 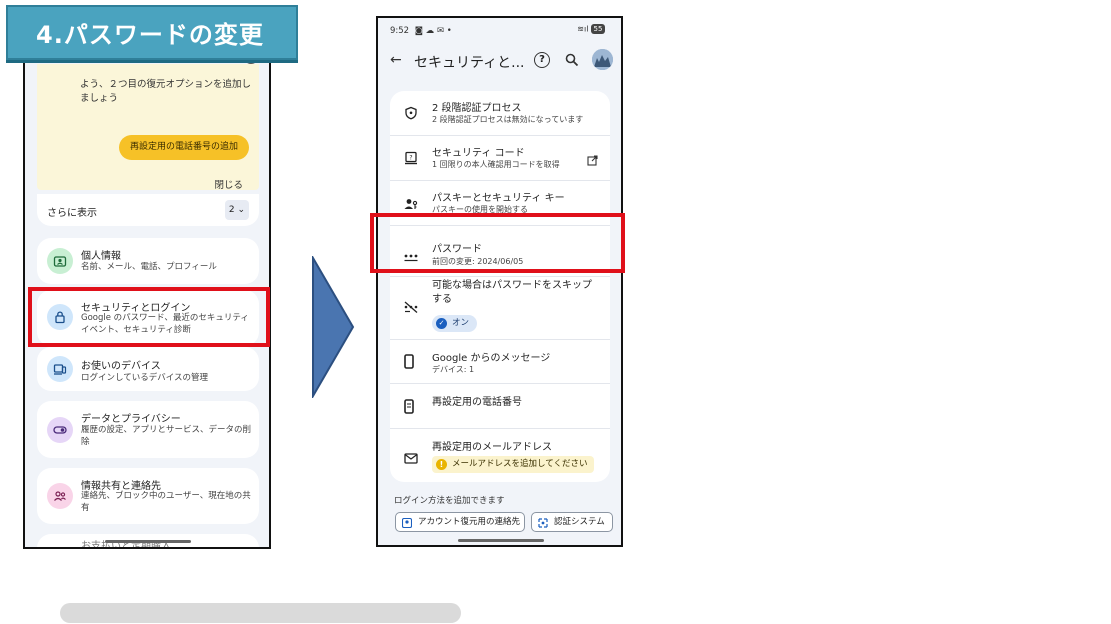 I want to click on toggle-icon, so click(x=60, y=430).